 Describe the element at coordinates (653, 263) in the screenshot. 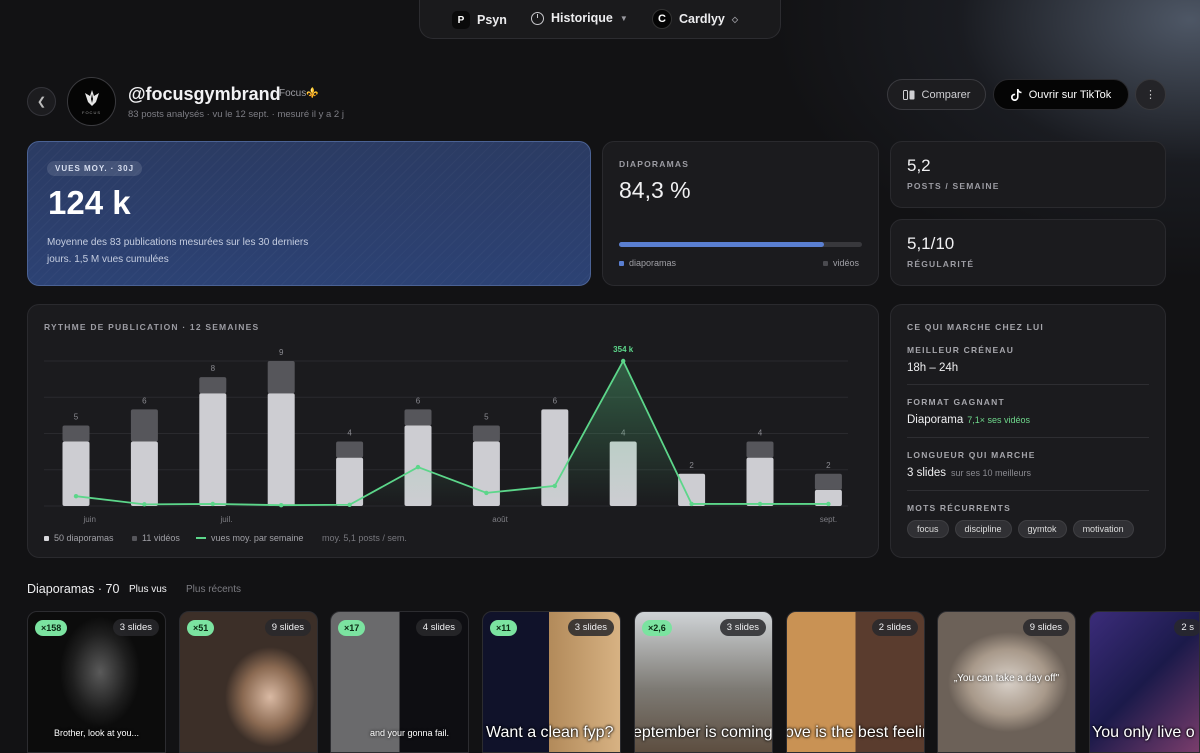

I see `legend-slideshows-label: diaporamas` at that location.